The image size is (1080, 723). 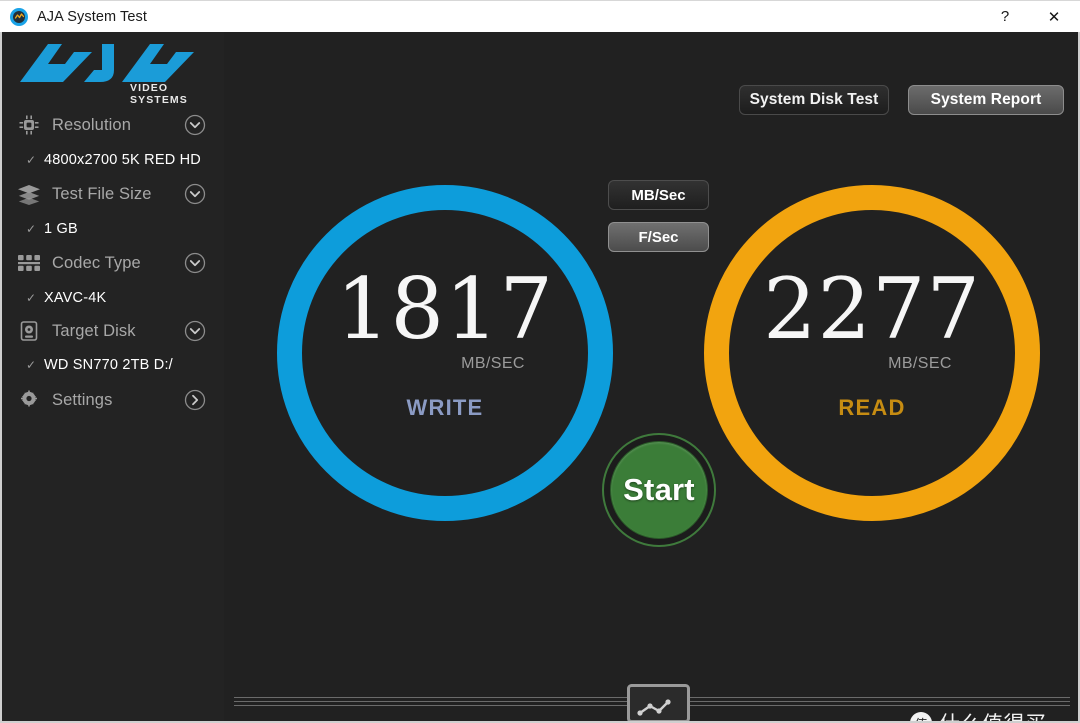 What do you see at coordinates (921, 716) in the screenshot?
I see `watermark-badge: 值` at bounding box center [921, 716].